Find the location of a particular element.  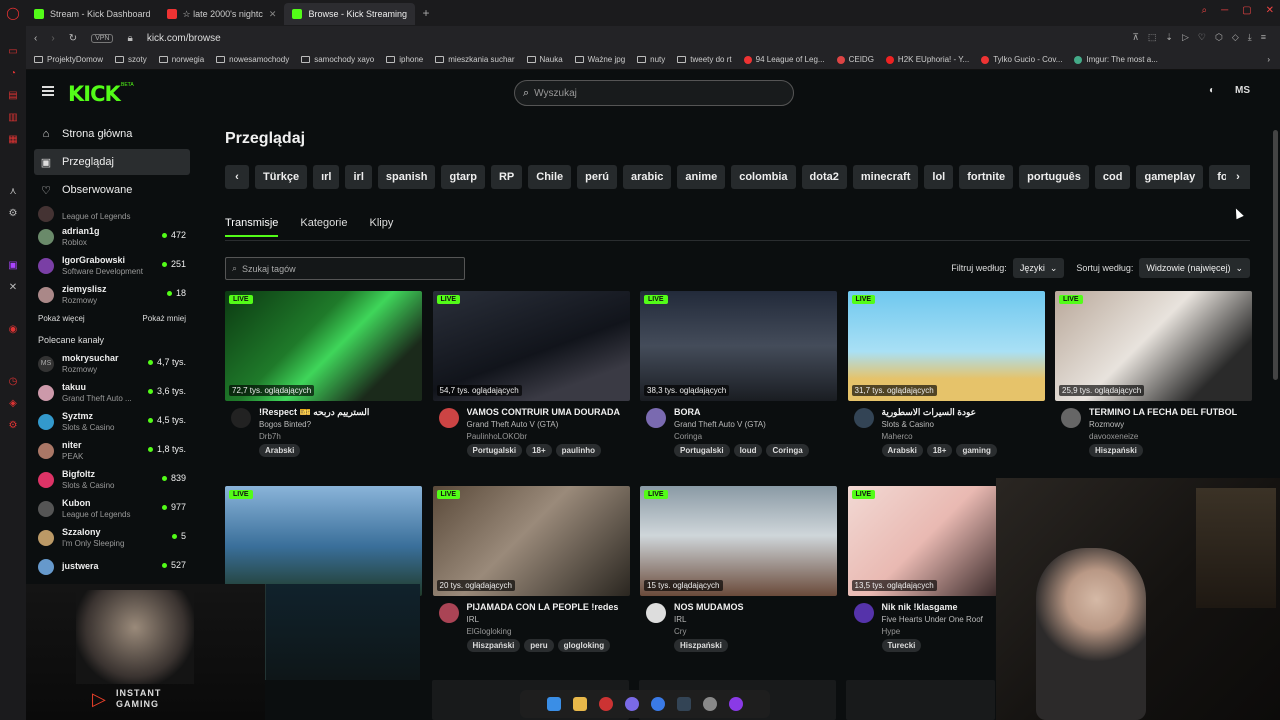

streamer-name: Coringa is located at coordinates (688, 436).